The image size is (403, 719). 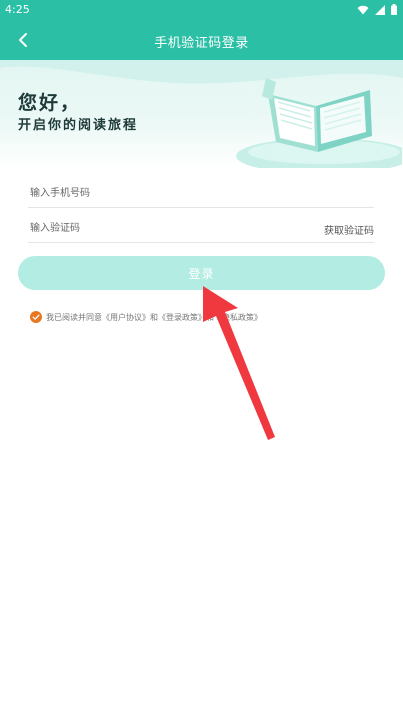 I want to click on wifi-icon, so click(x=363, y=9).